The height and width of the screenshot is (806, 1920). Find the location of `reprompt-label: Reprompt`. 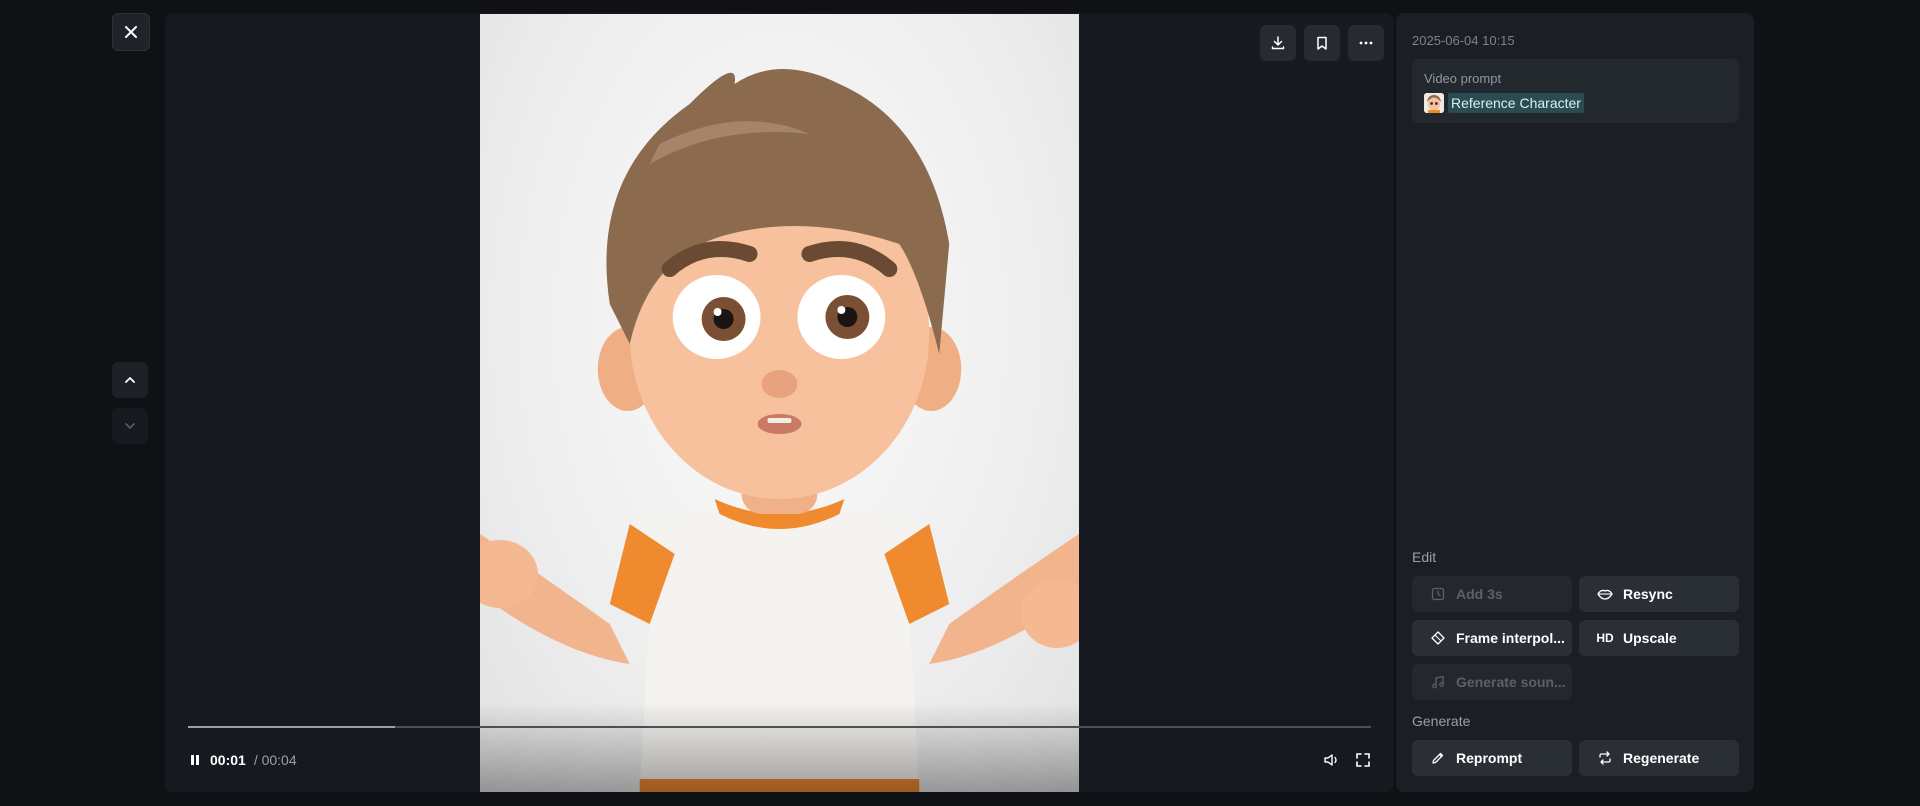

reprompt-label: Reprompt is located at coordinates (1489, 758).